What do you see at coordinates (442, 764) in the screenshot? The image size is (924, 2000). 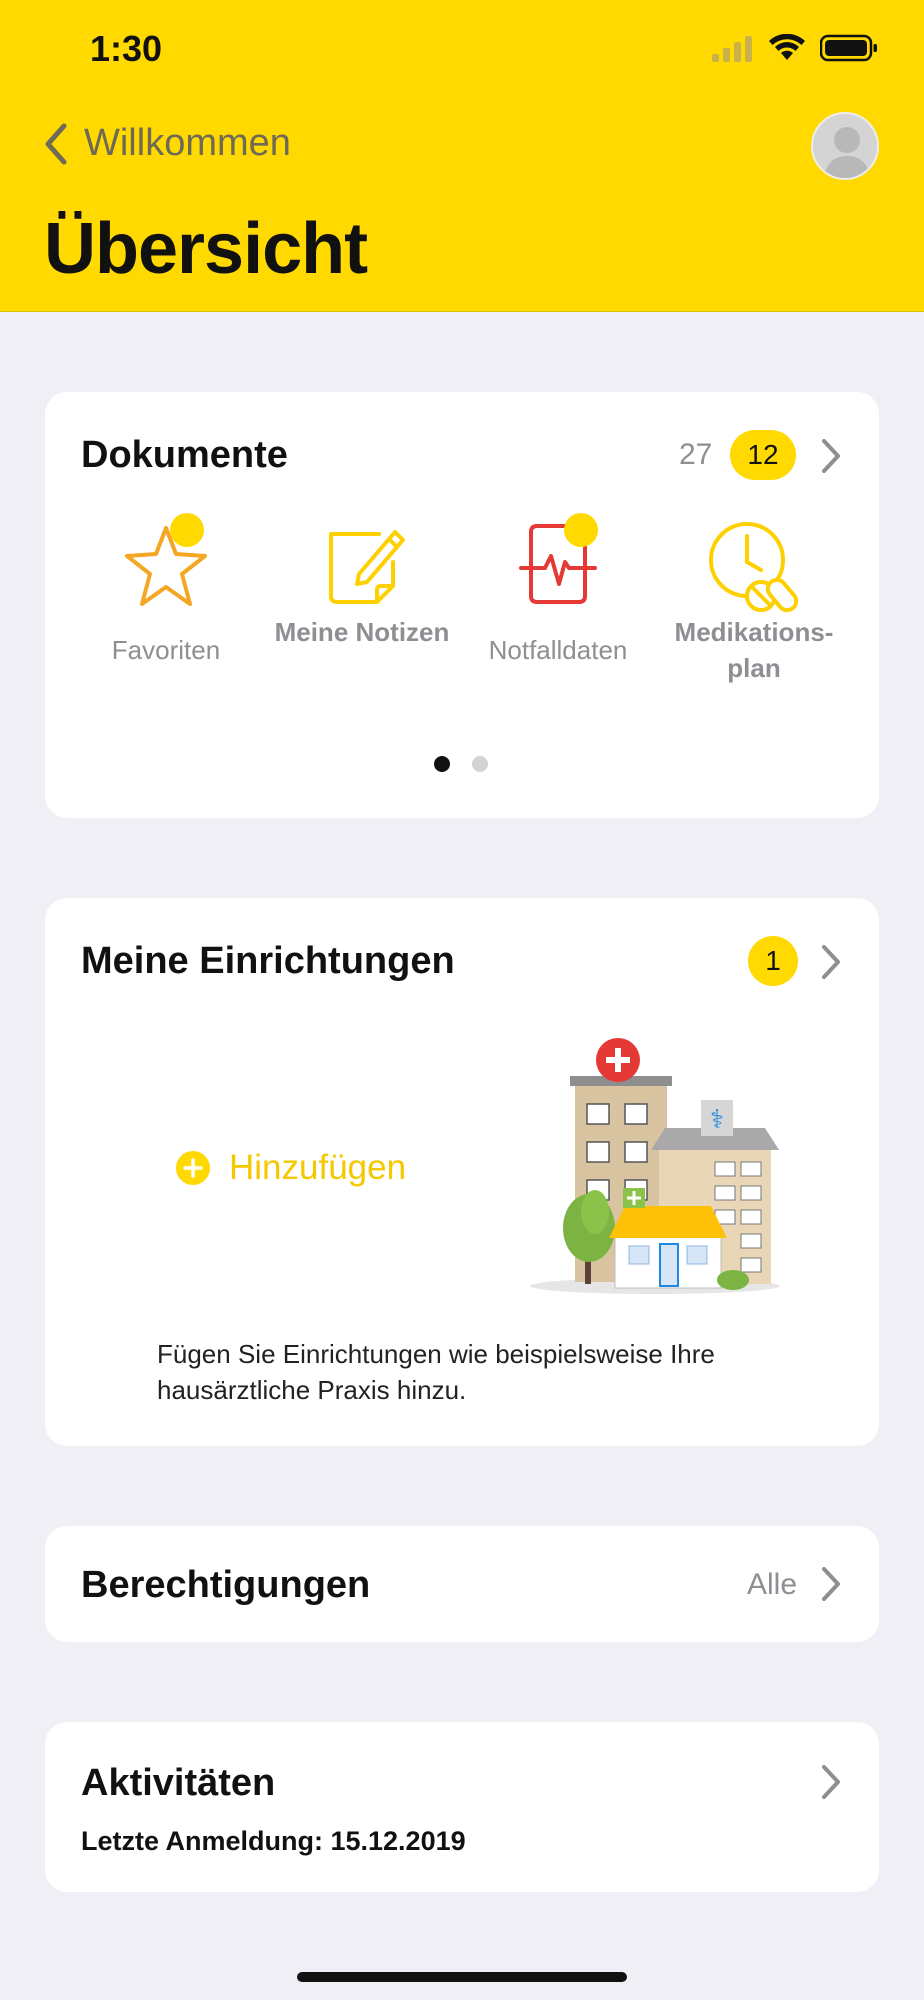 I see `page-dot-active` at bounding box center [442, 764].